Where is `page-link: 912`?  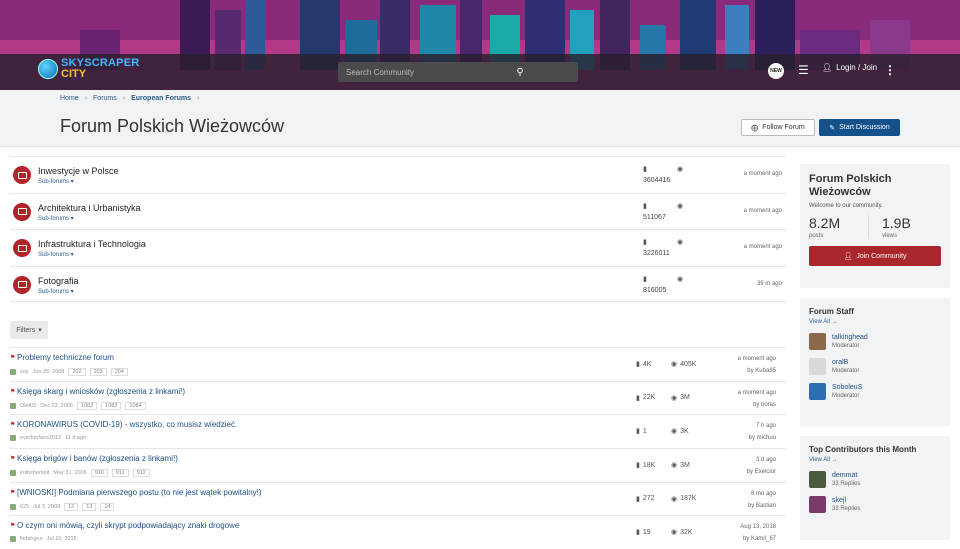 page-link: 912 is located at coordinates (141, 473).